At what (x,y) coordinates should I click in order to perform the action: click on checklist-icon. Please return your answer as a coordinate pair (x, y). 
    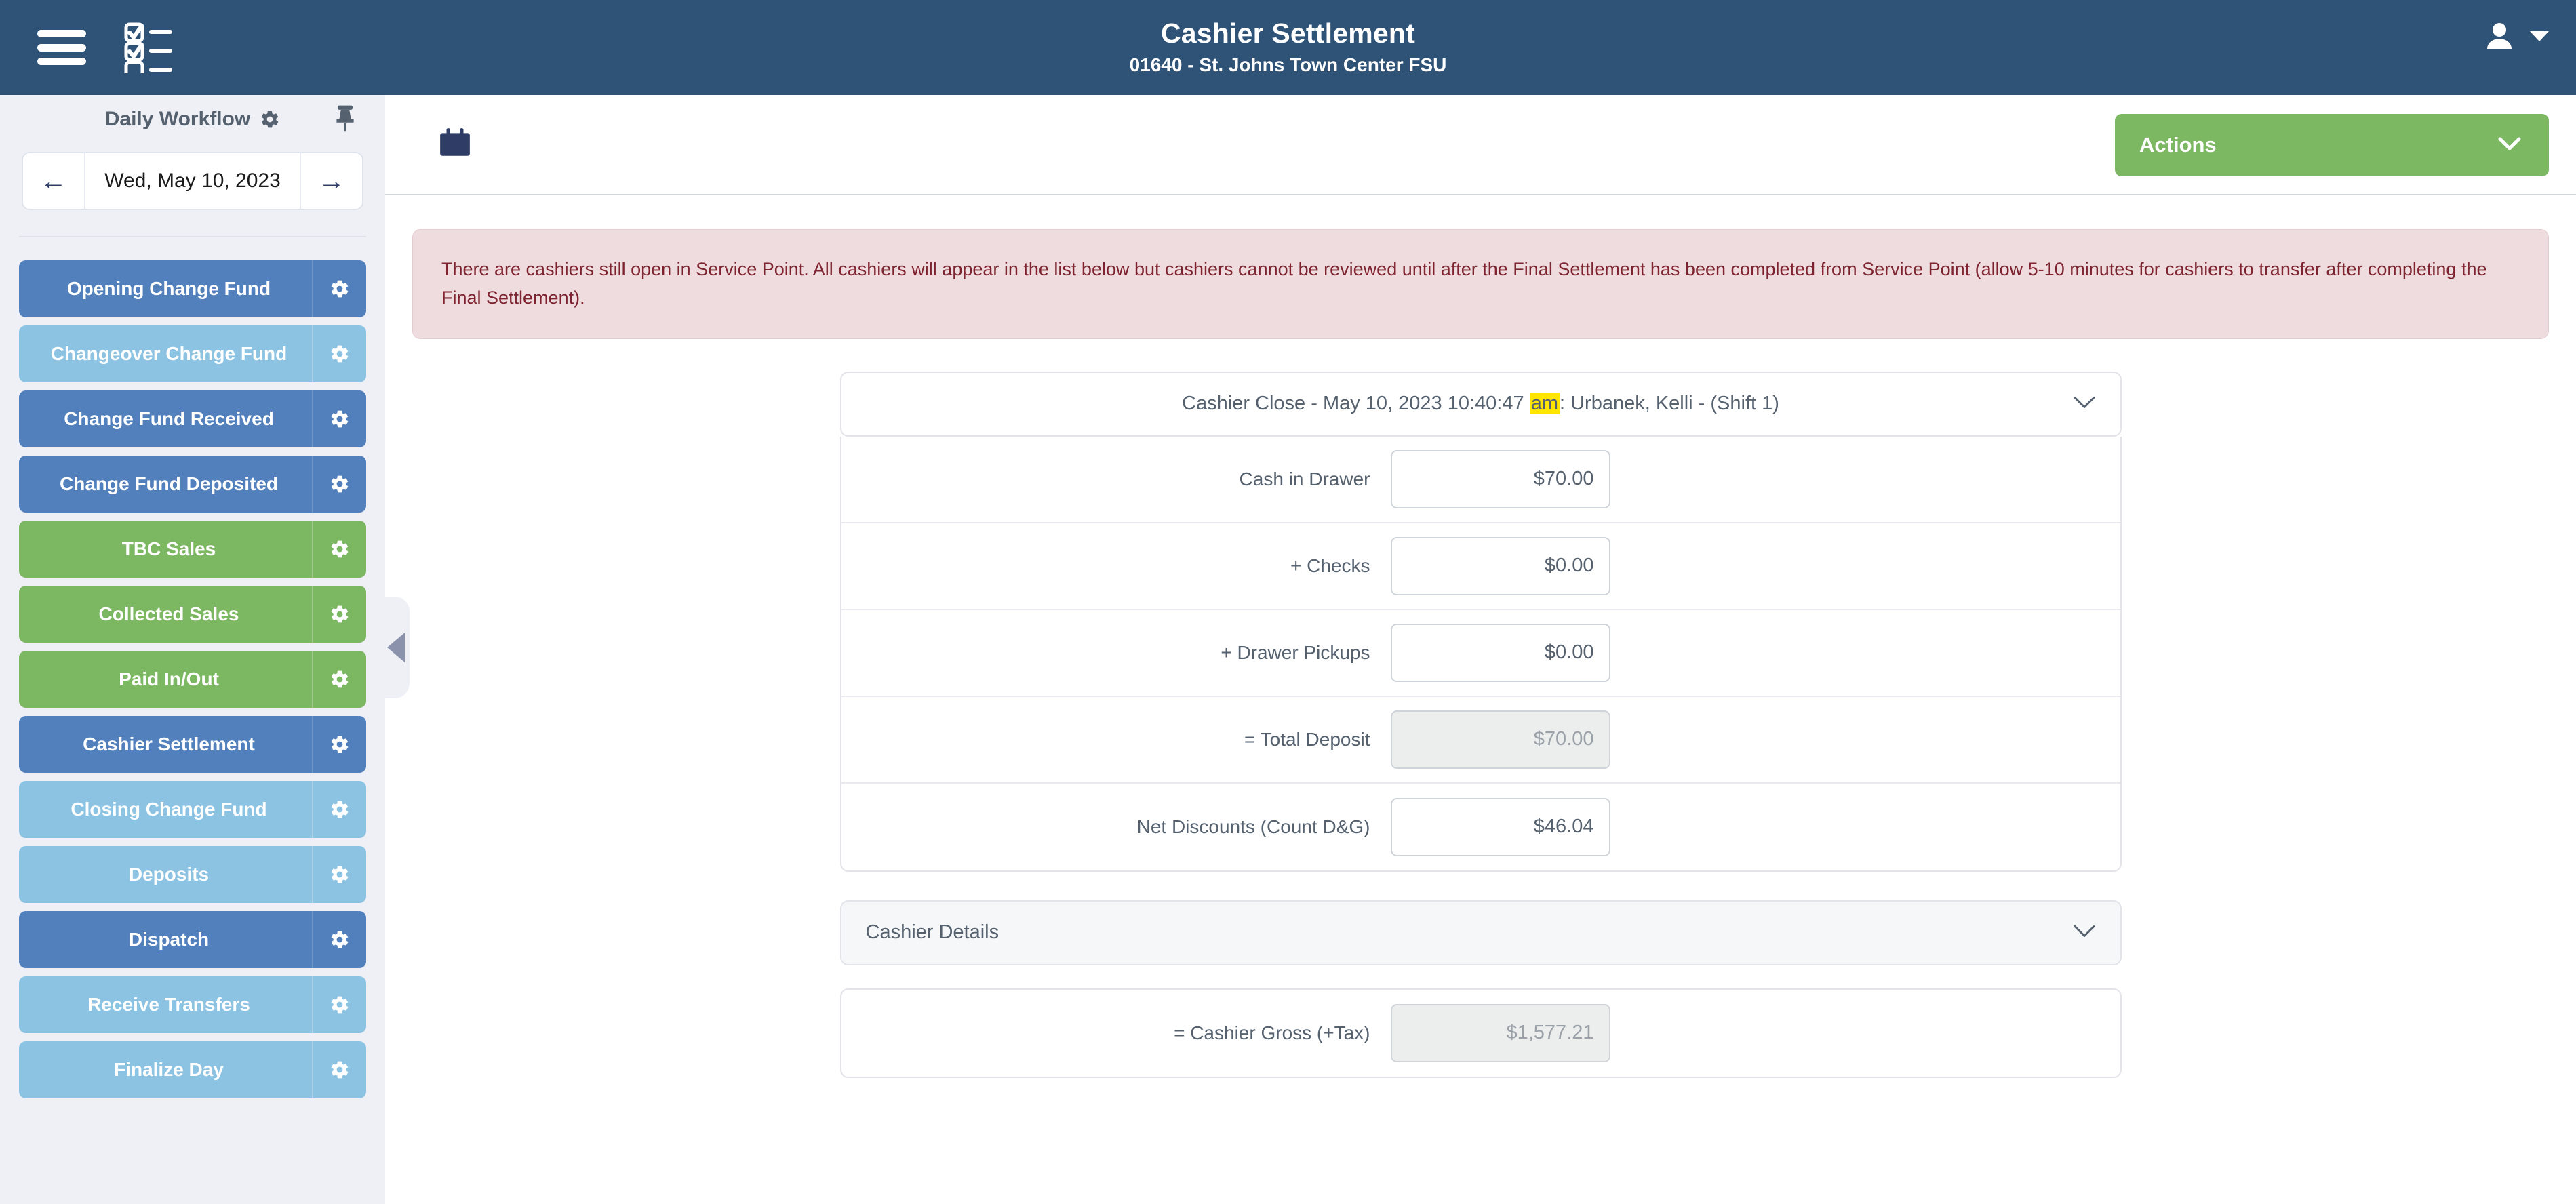
    Looking at the image, I should click on (149, 51).